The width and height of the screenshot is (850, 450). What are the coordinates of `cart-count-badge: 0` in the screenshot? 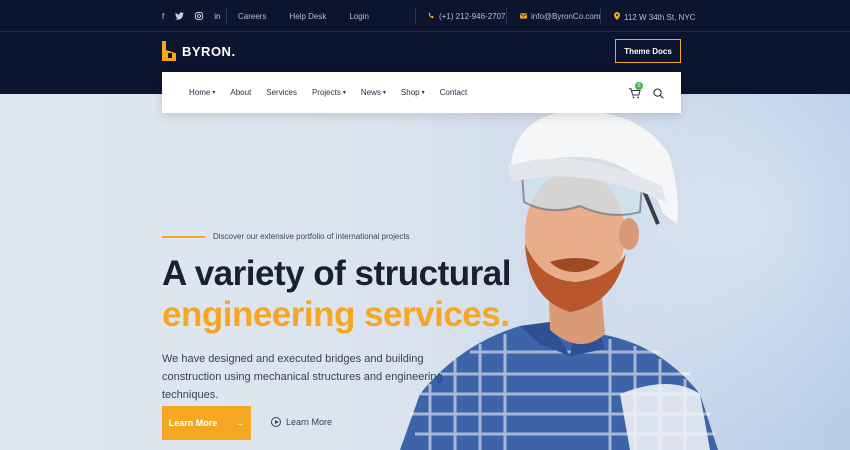 It's located at (639, 86).